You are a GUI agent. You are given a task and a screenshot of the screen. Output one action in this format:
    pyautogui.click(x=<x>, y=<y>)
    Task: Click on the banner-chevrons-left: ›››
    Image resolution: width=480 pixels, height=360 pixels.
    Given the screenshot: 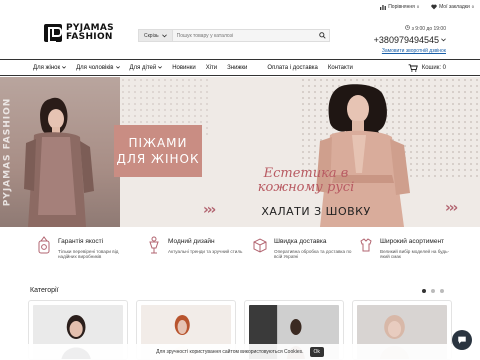 What is the action you would take?
    pyautogui.click(x=209, y=210)
    